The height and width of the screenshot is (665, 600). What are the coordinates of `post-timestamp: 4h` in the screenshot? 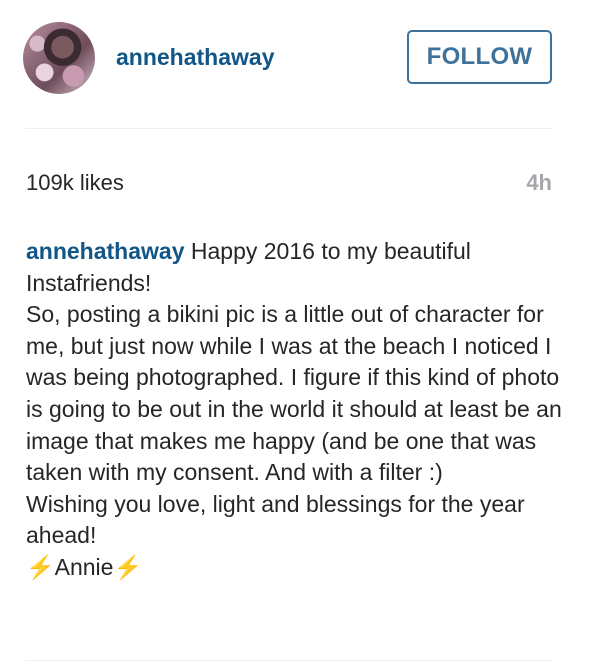 It's located at (539, 182).